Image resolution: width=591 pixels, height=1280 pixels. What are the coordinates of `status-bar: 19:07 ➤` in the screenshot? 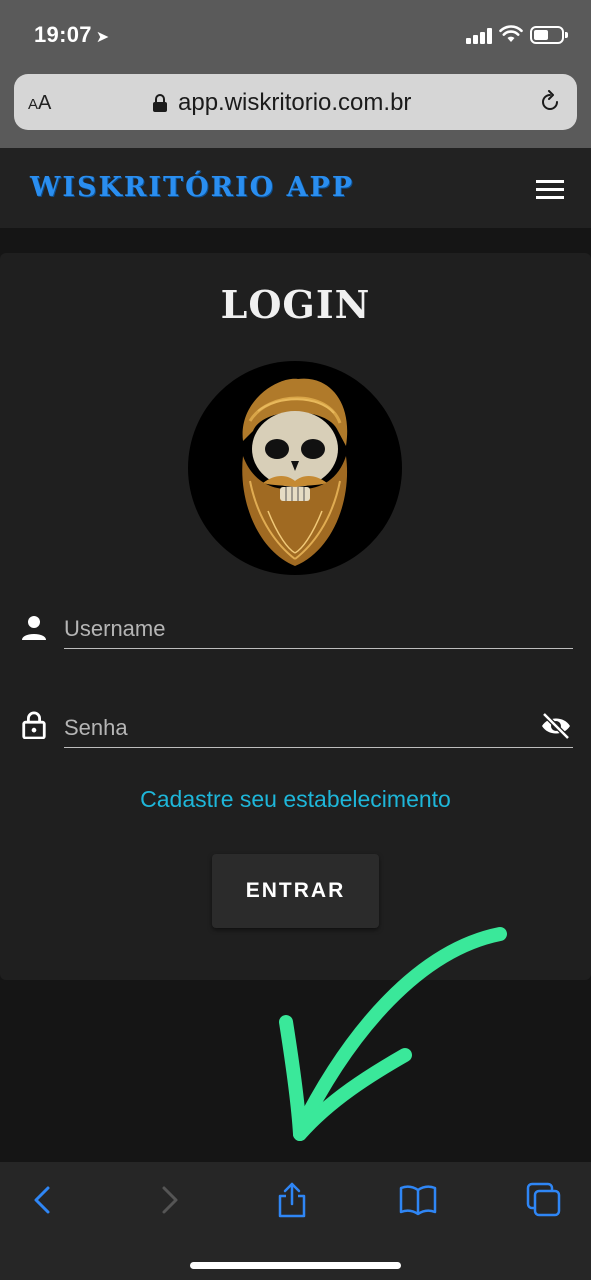 It's located at (295, 35).